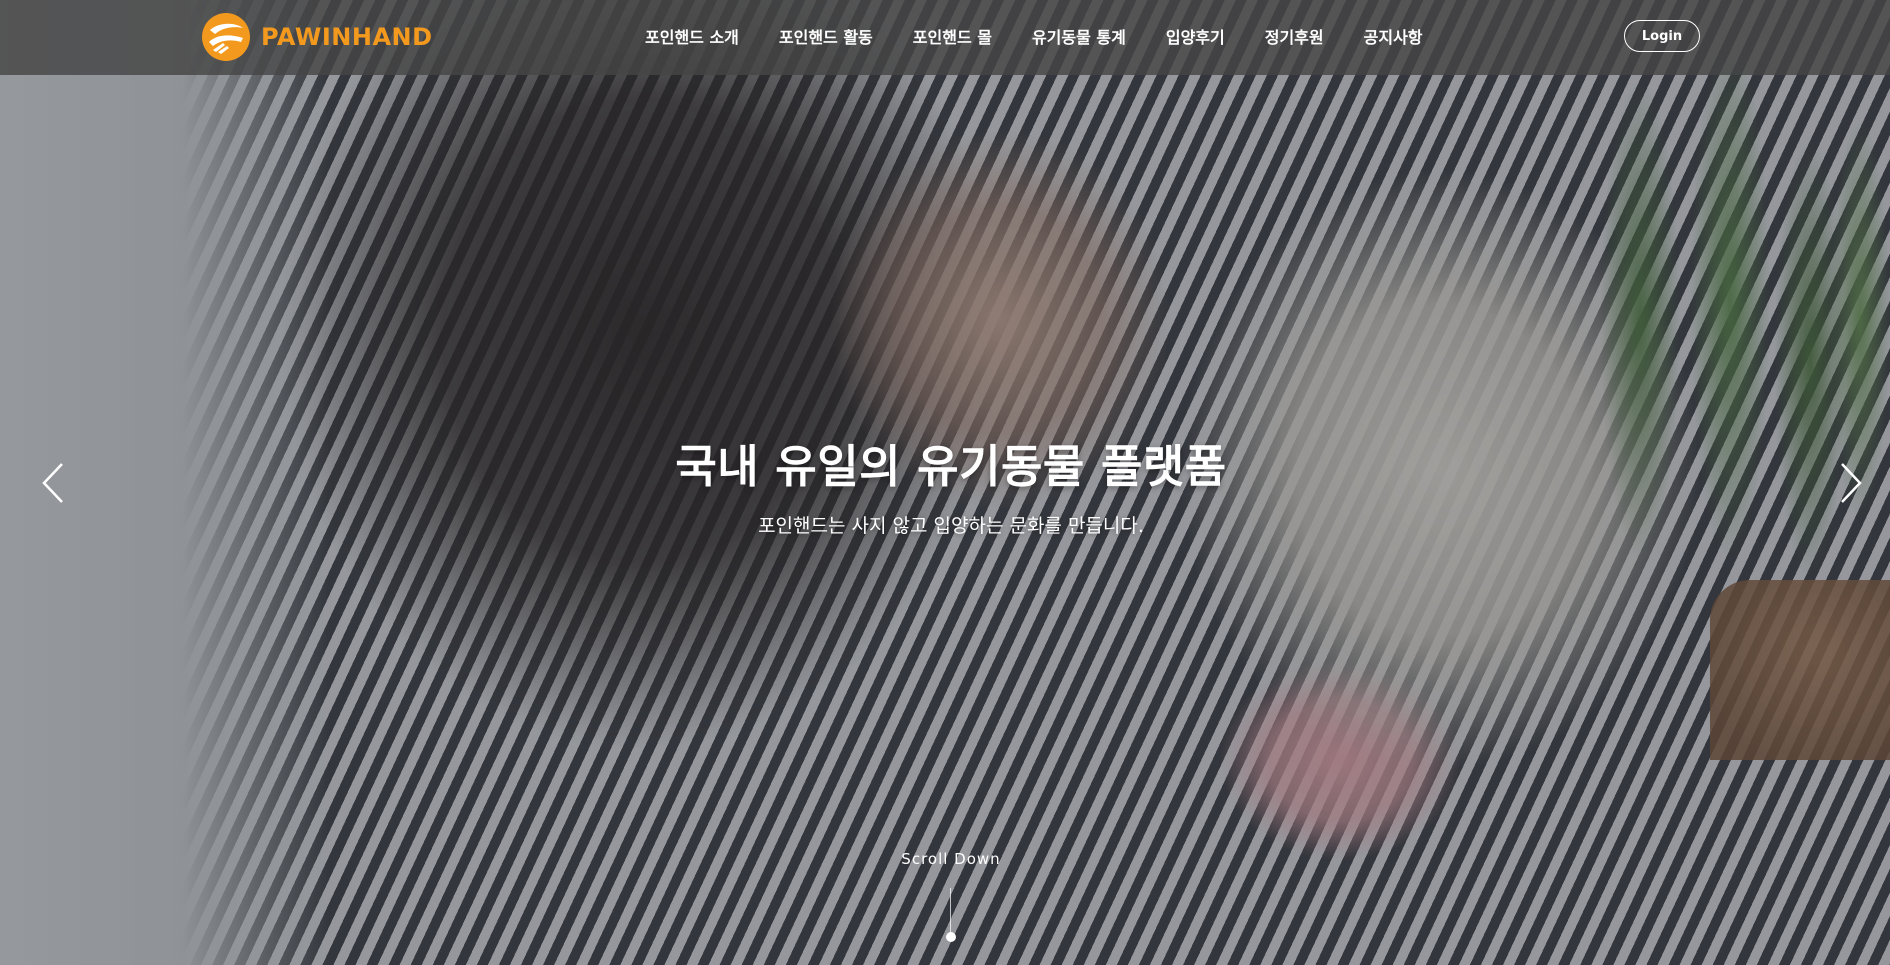 Image resolution: width=1890 pixels, height=965 pixels. Describe the element at coordinates (951, 466) in the screenshot. I see `hero-title: 국내 유일의 유기동물 플랫폼` at that location.